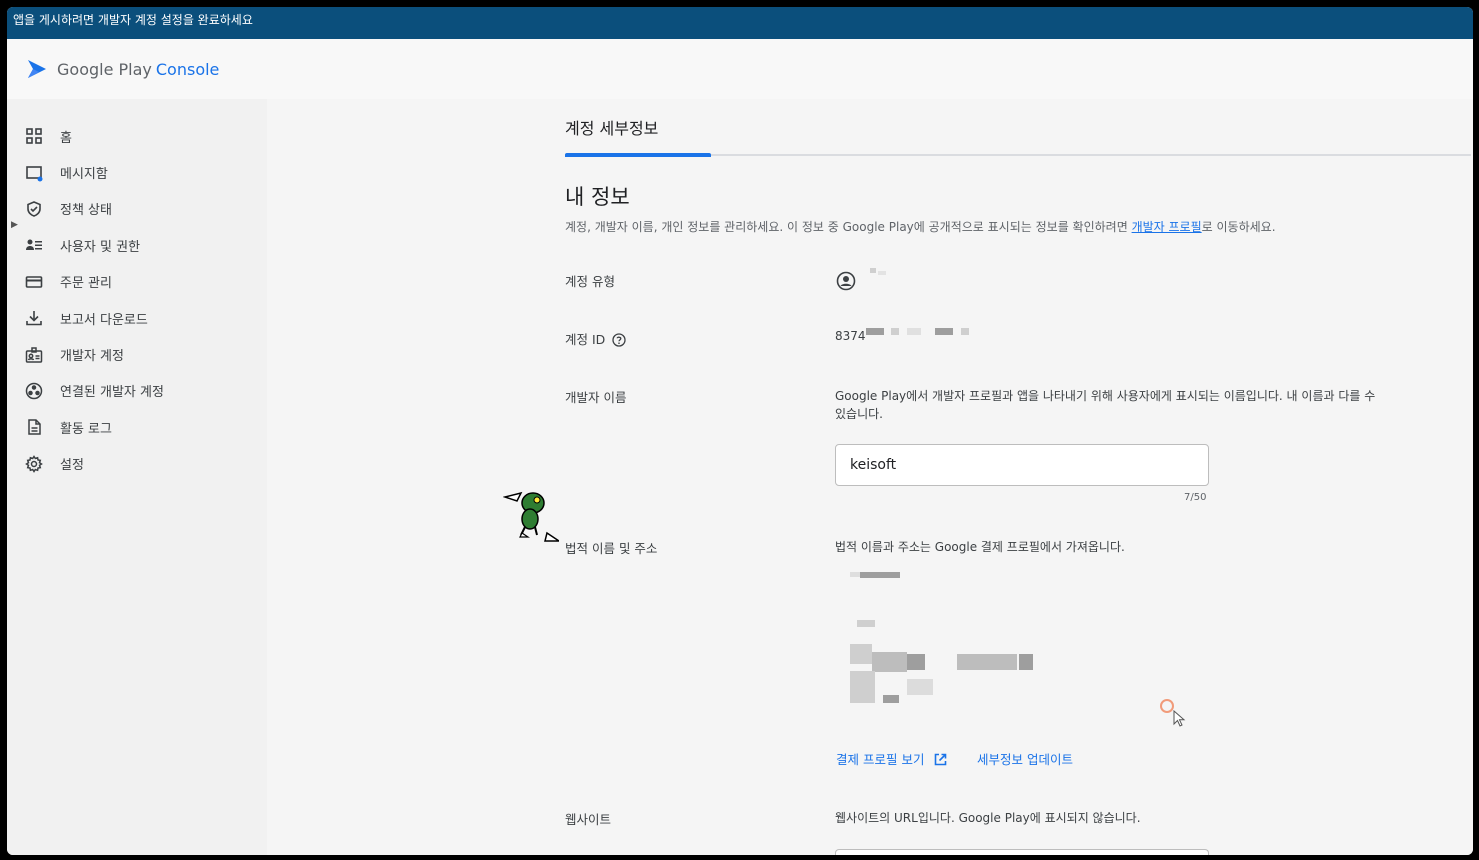  Describe the element at coordinates (137, 354) in the screenshot. I see `sidebar-item-developer-account: 개발자 계정` at that location.